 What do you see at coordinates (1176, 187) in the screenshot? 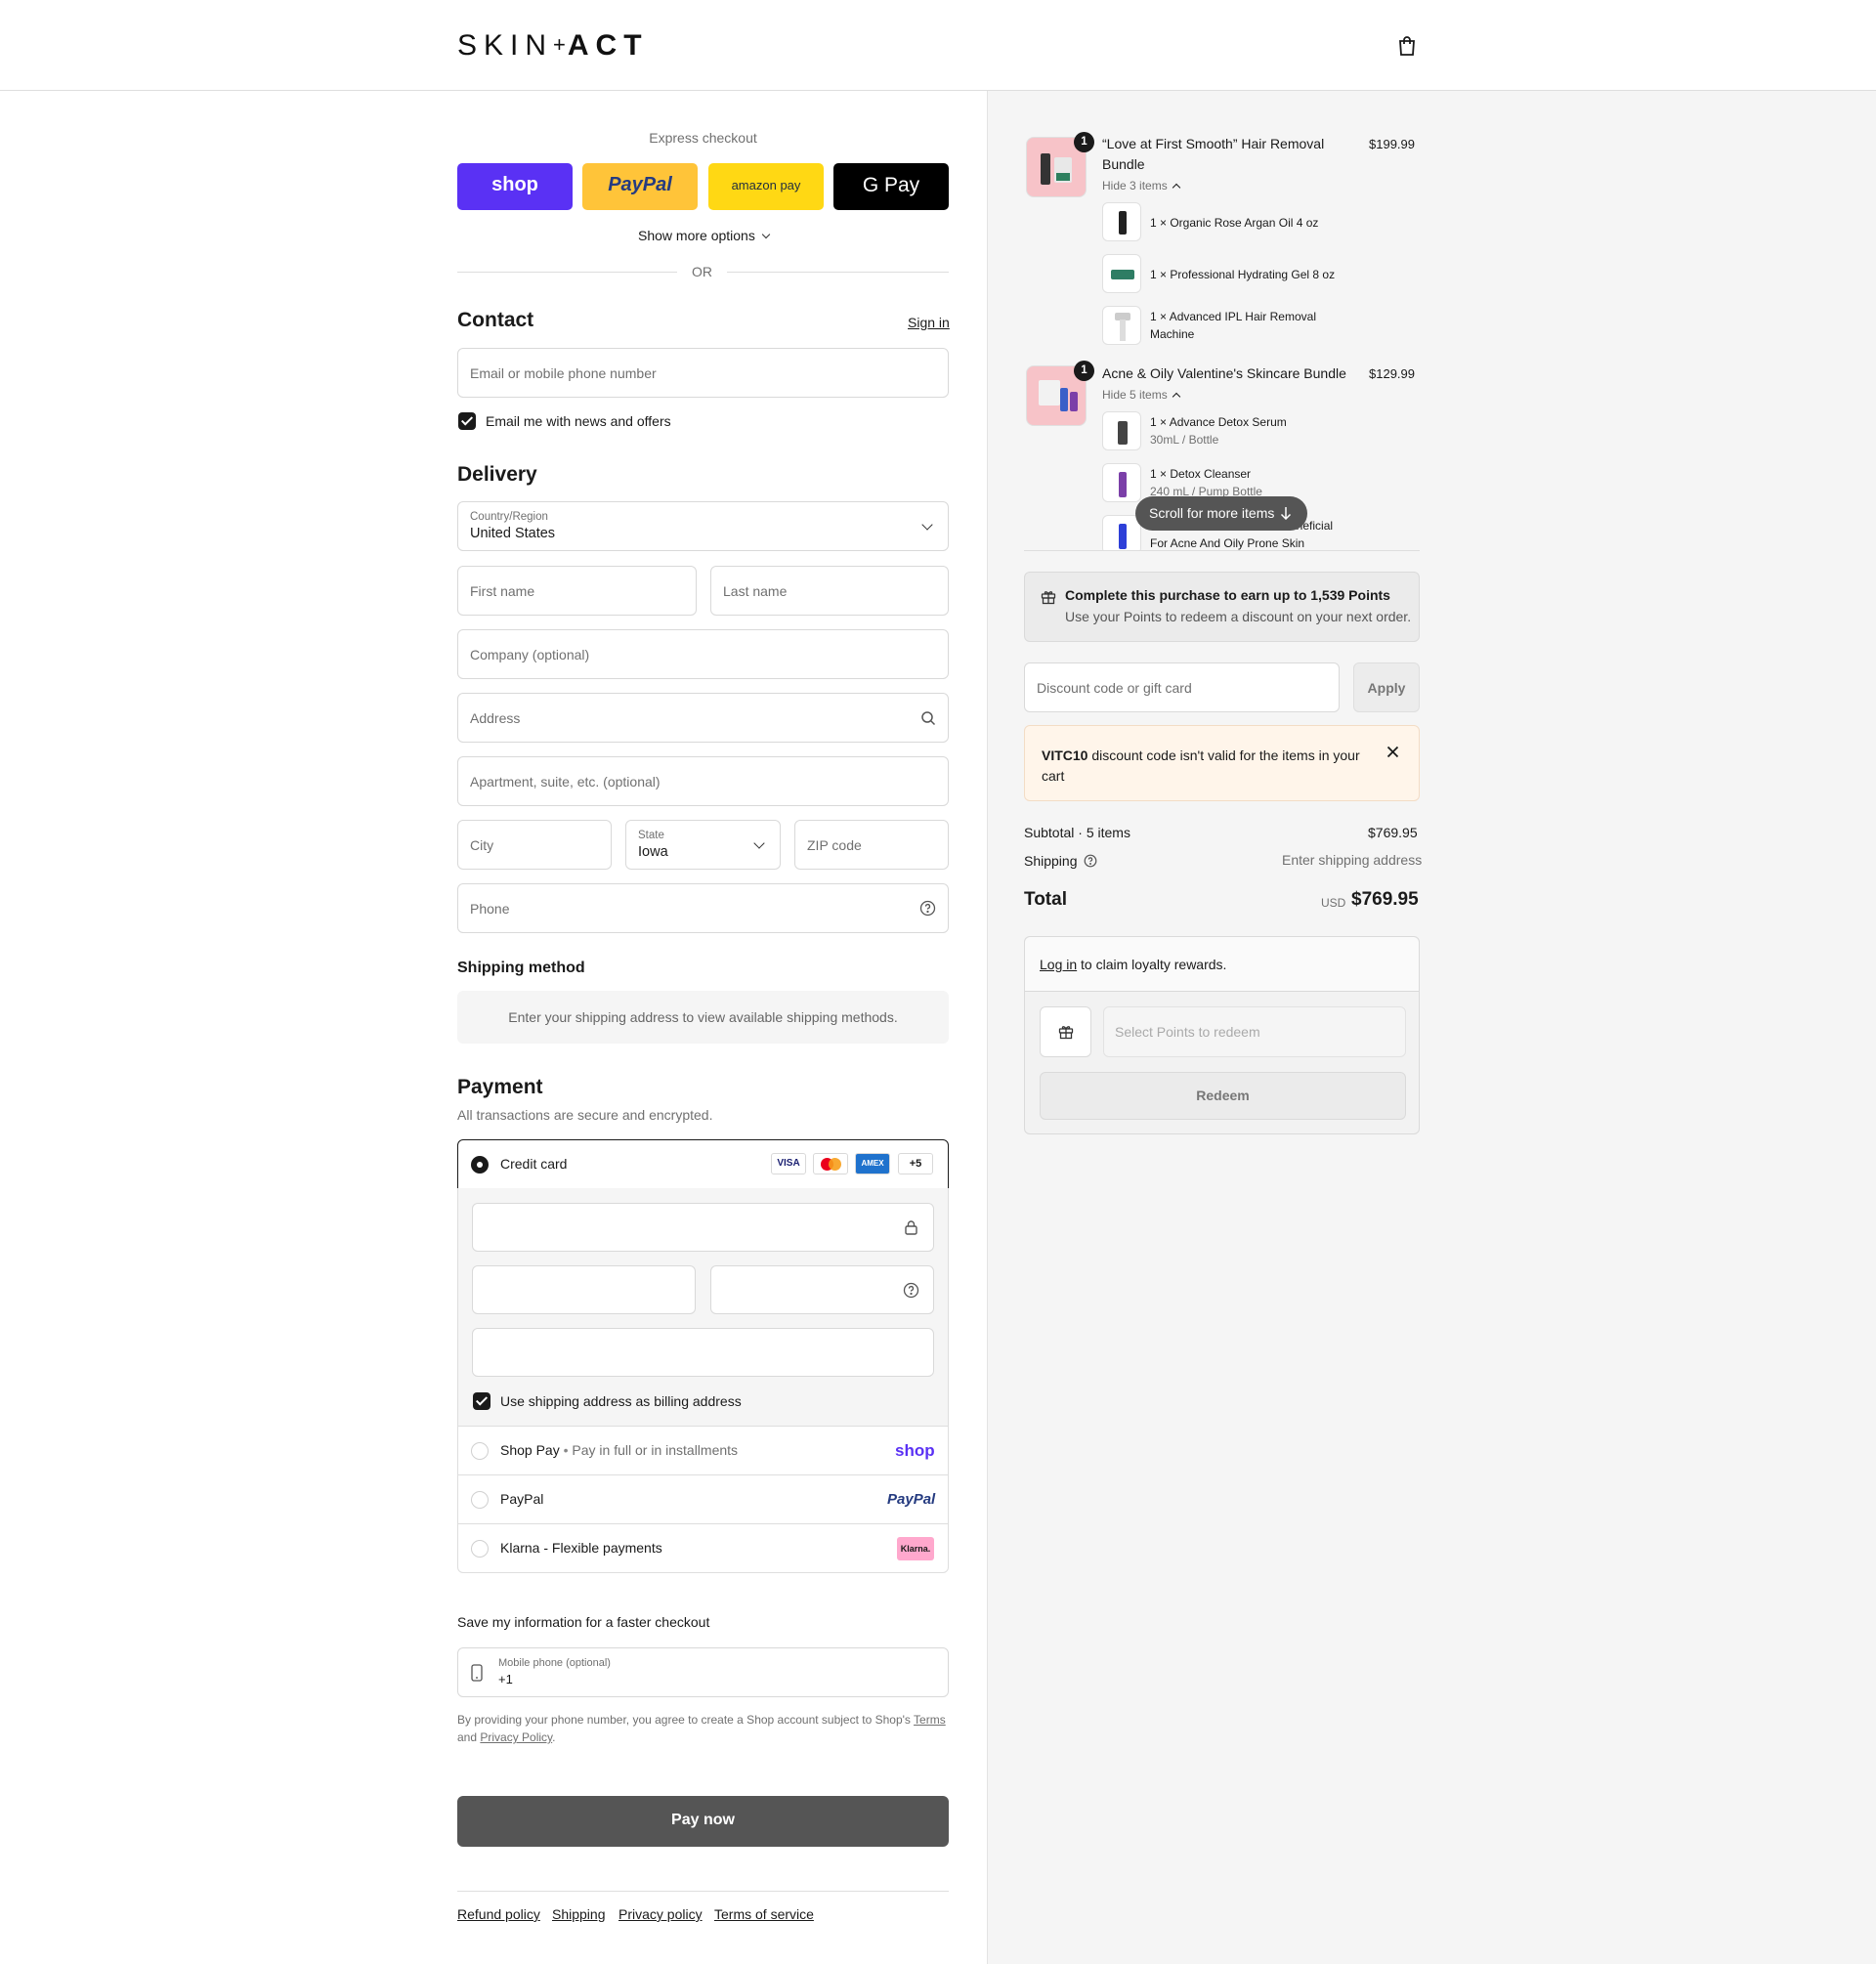
I see `chevron-up-icon` at bounding box center [1176, 187].